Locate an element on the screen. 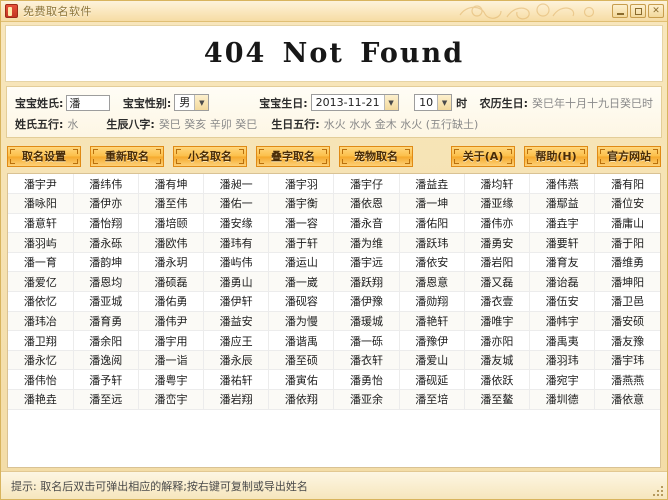 The image size is (668, 500). name-cell: 潘培颐 is located at coordinates (171, 223).